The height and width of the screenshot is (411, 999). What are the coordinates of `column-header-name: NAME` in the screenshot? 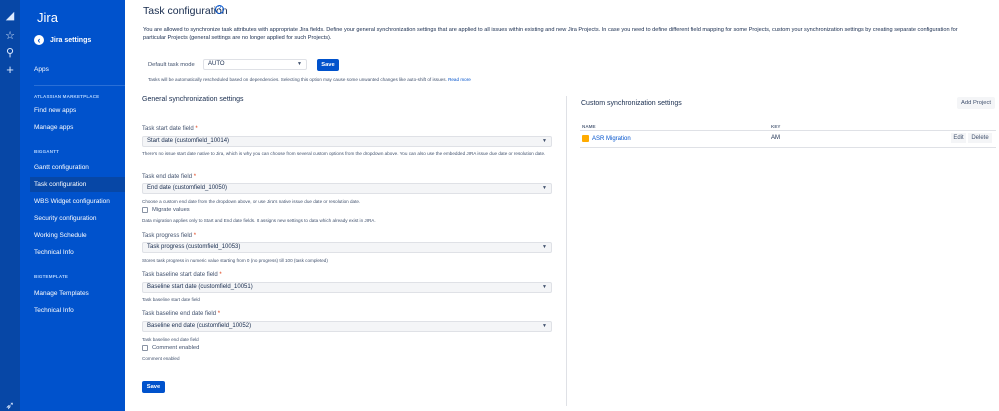 It's located at (589, 126).